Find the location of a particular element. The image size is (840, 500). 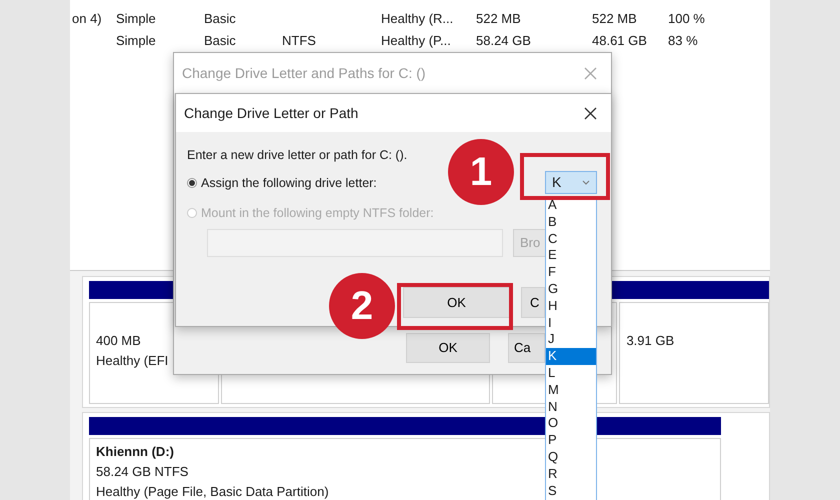

list-option: R is located at coordinates (571, 474).